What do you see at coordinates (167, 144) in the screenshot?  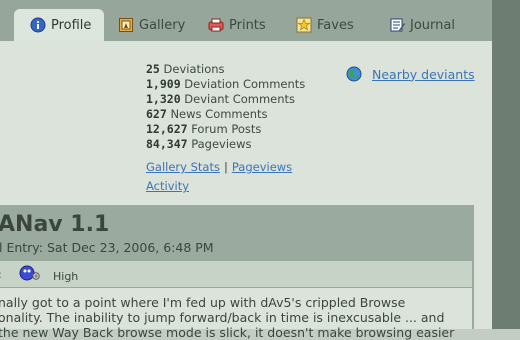 I see `stat-count: 84,347` at bounding box center [167, 144].